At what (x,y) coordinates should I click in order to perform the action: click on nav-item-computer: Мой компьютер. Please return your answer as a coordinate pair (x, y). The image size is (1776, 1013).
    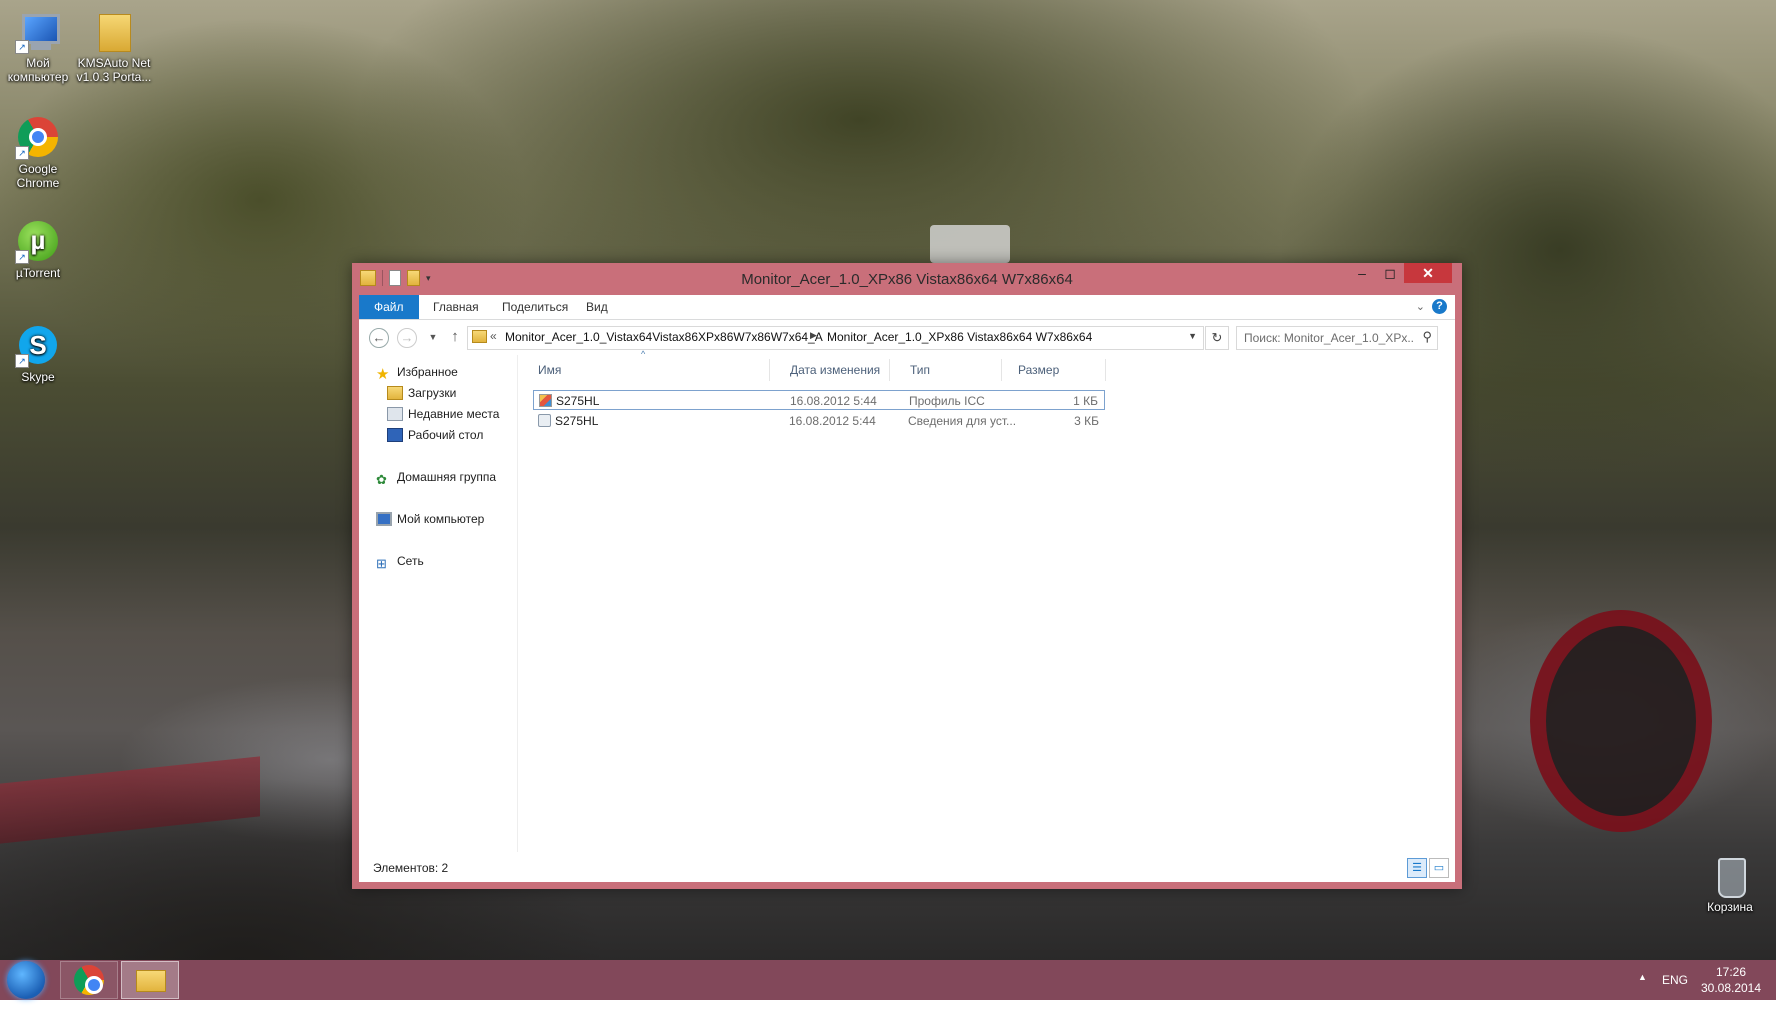
    Looking at the image, I should click on (430, 519).